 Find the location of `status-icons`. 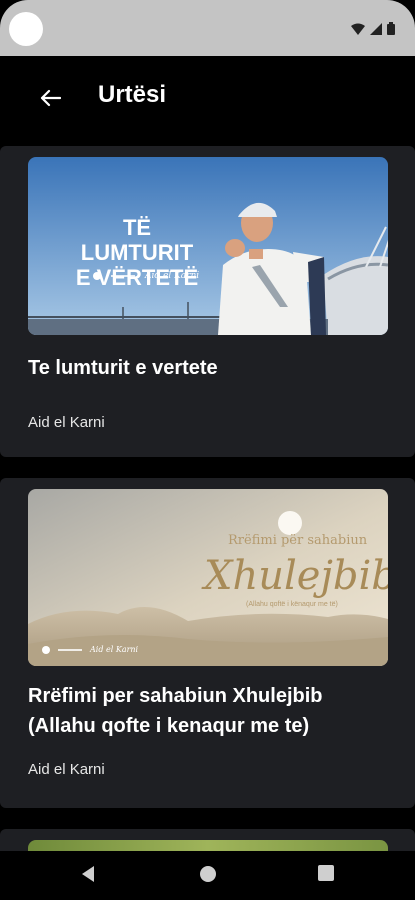

status-icons is located at coordinates (373, 28).